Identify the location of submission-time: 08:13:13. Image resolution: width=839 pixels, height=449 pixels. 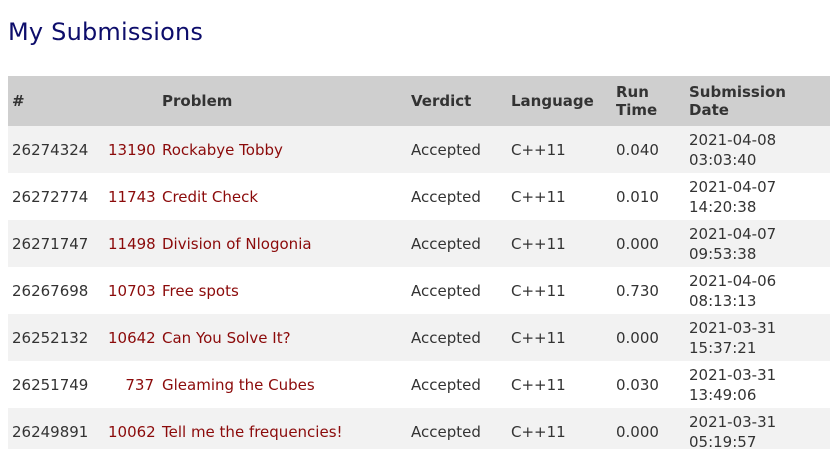
(723, 300).